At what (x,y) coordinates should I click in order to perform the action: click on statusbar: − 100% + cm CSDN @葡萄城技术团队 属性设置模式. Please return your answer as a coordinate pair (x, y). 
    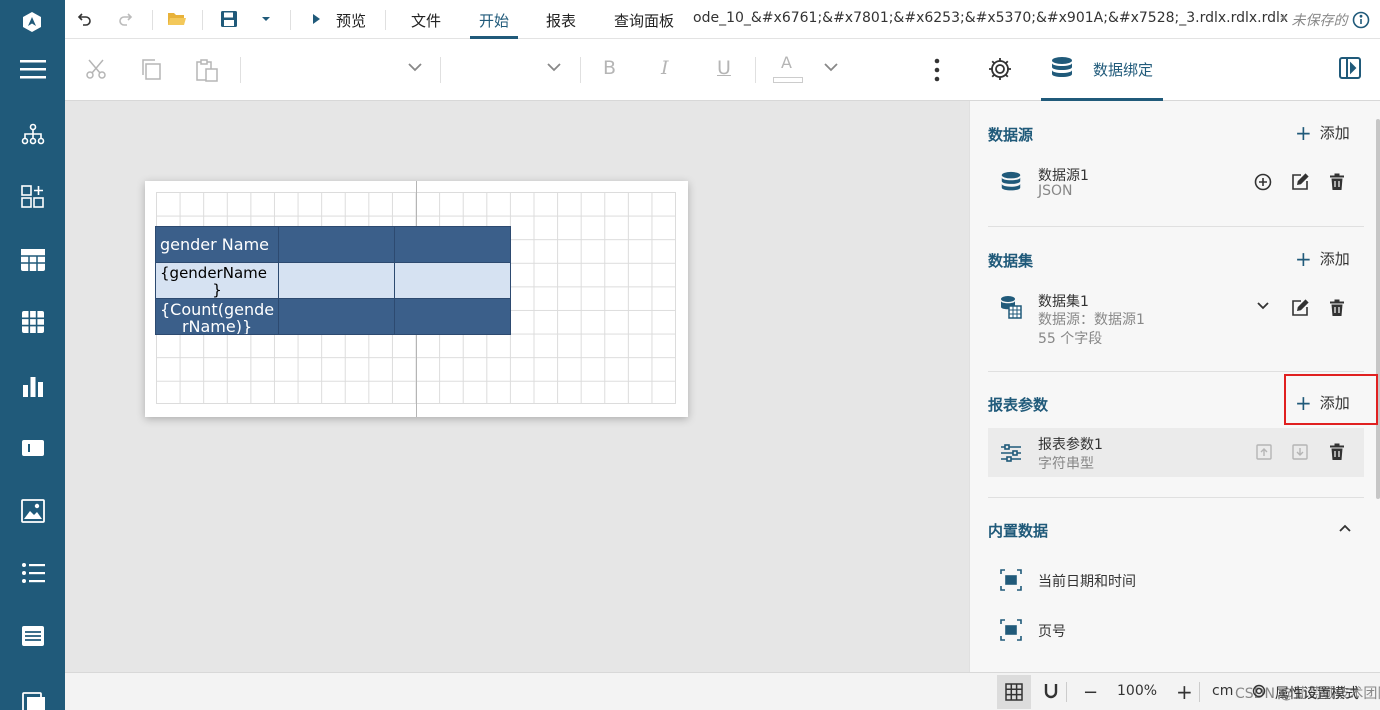
    Looking at the image, I should click on (722, 691).